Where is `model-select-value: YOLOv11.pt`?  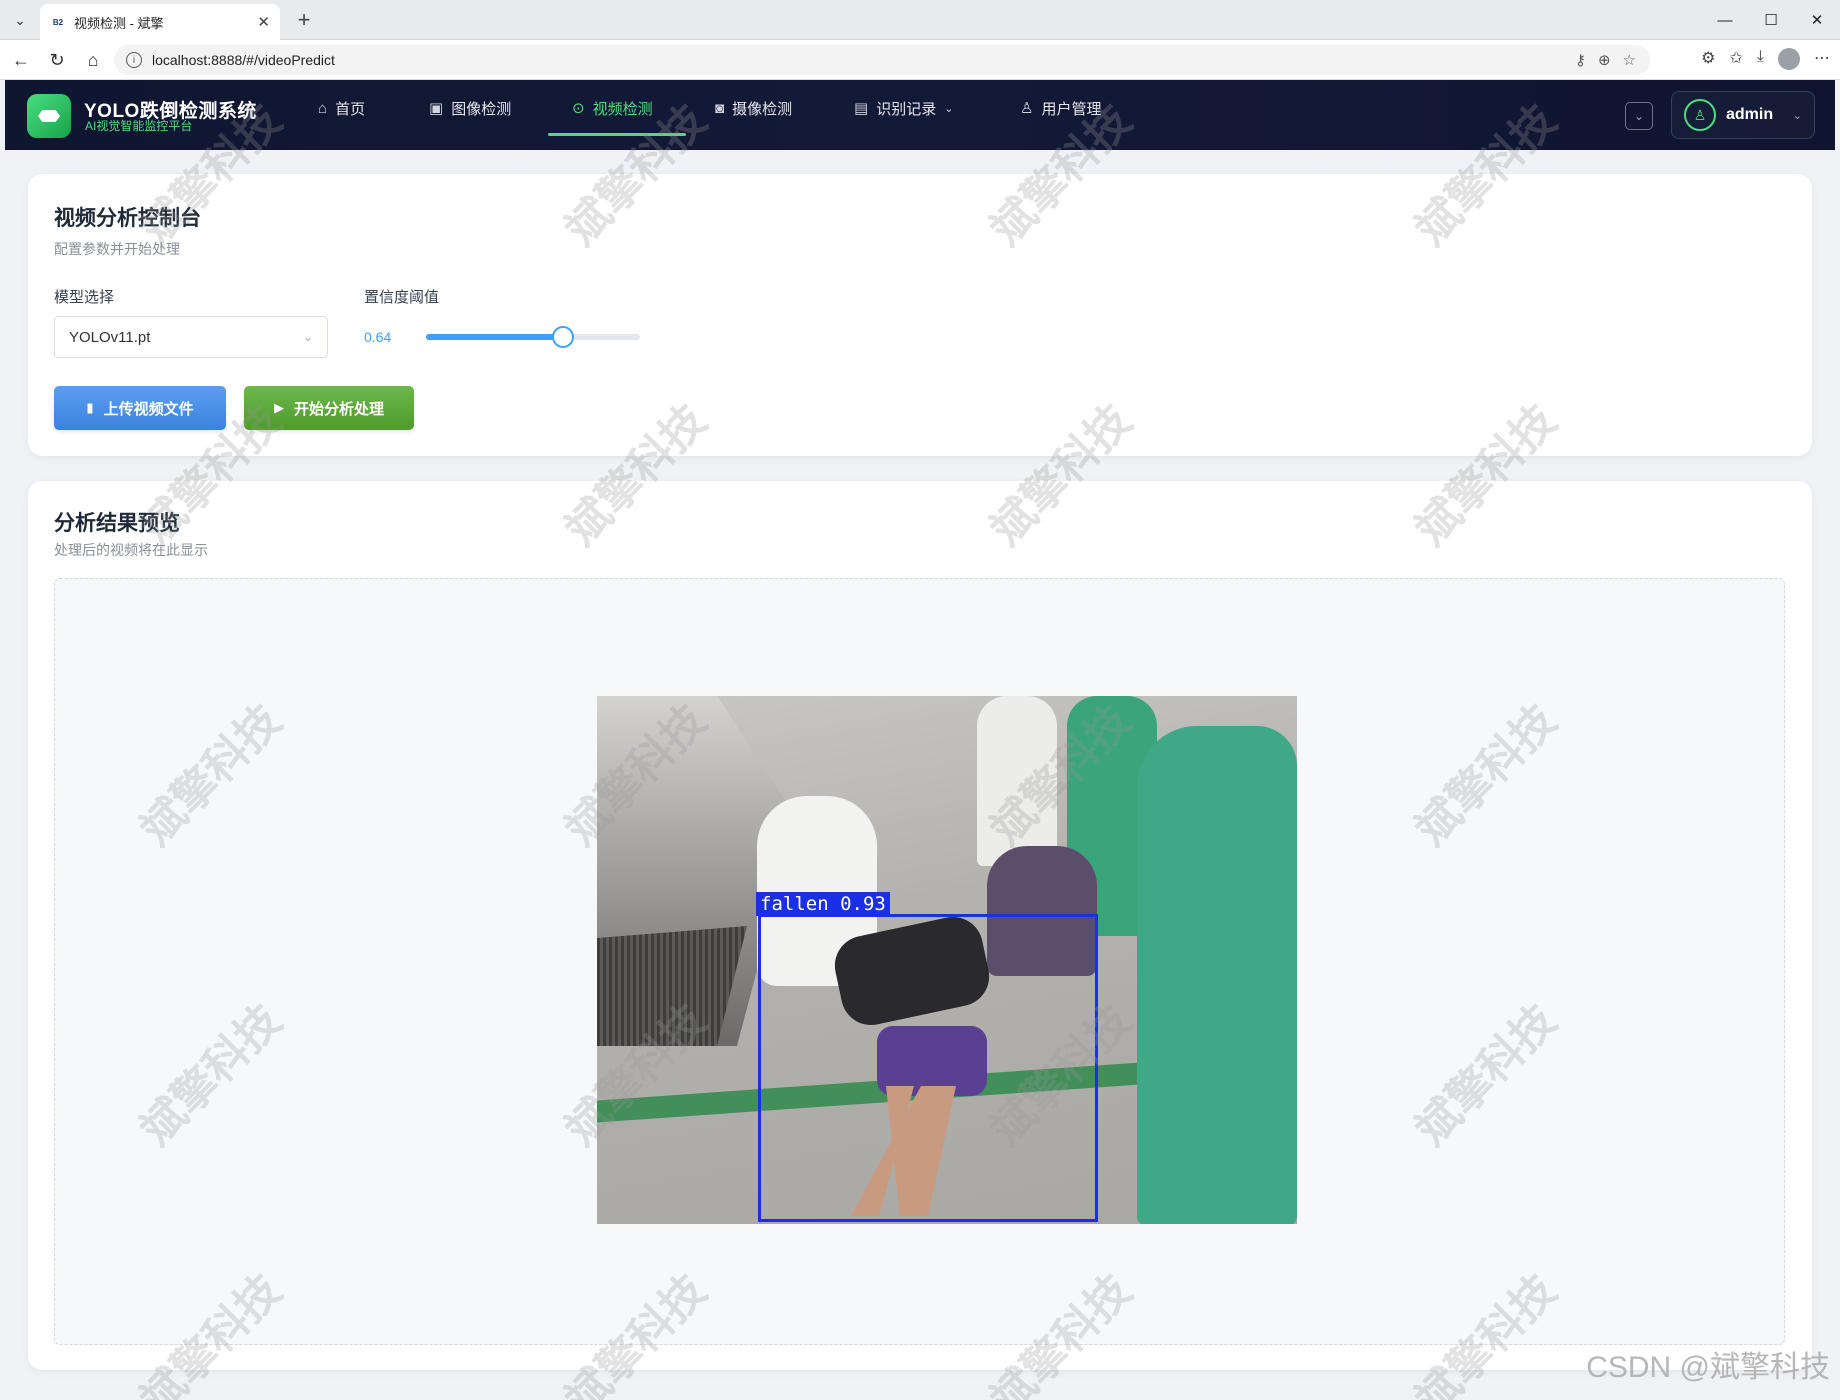
model-select-value: YOLOv11.pt is located at coordinates (110, 337).